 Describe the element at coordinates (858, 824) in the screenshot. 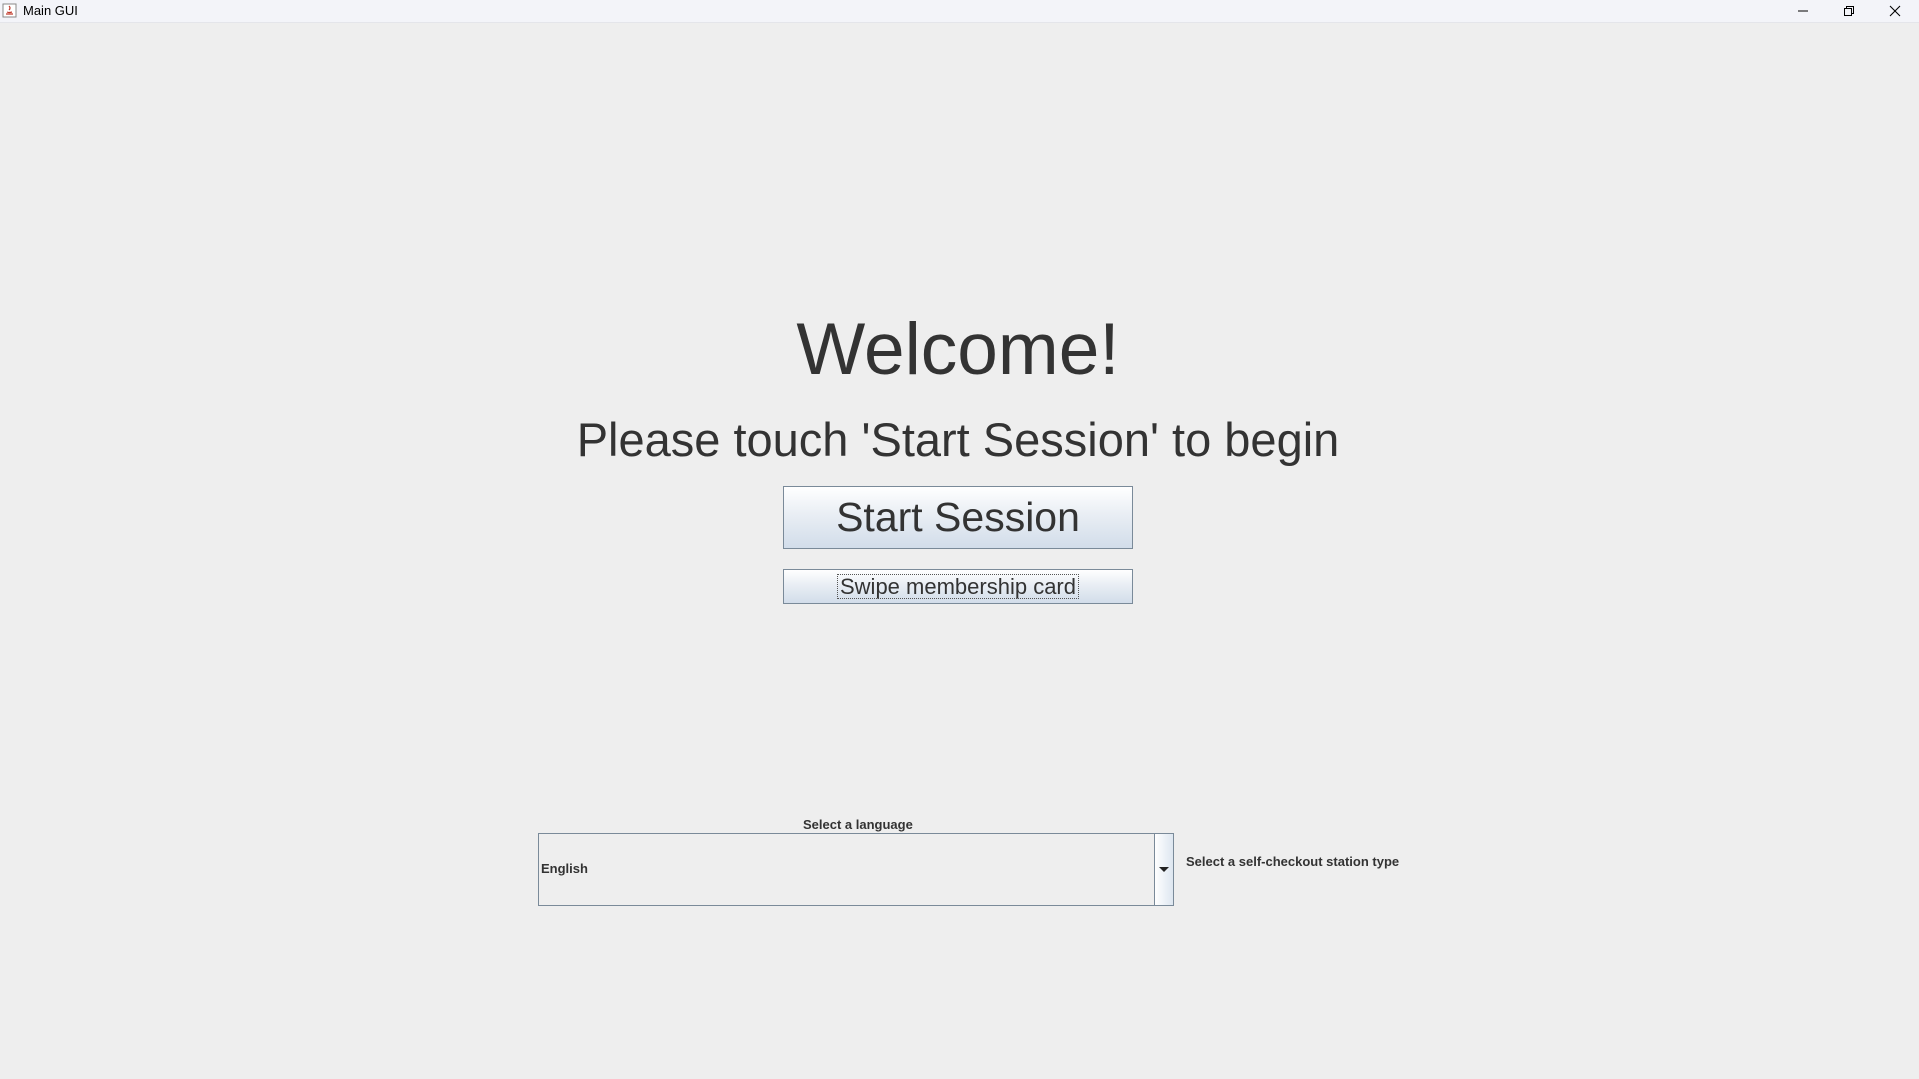

I see `language-label: Select a language` at that location.